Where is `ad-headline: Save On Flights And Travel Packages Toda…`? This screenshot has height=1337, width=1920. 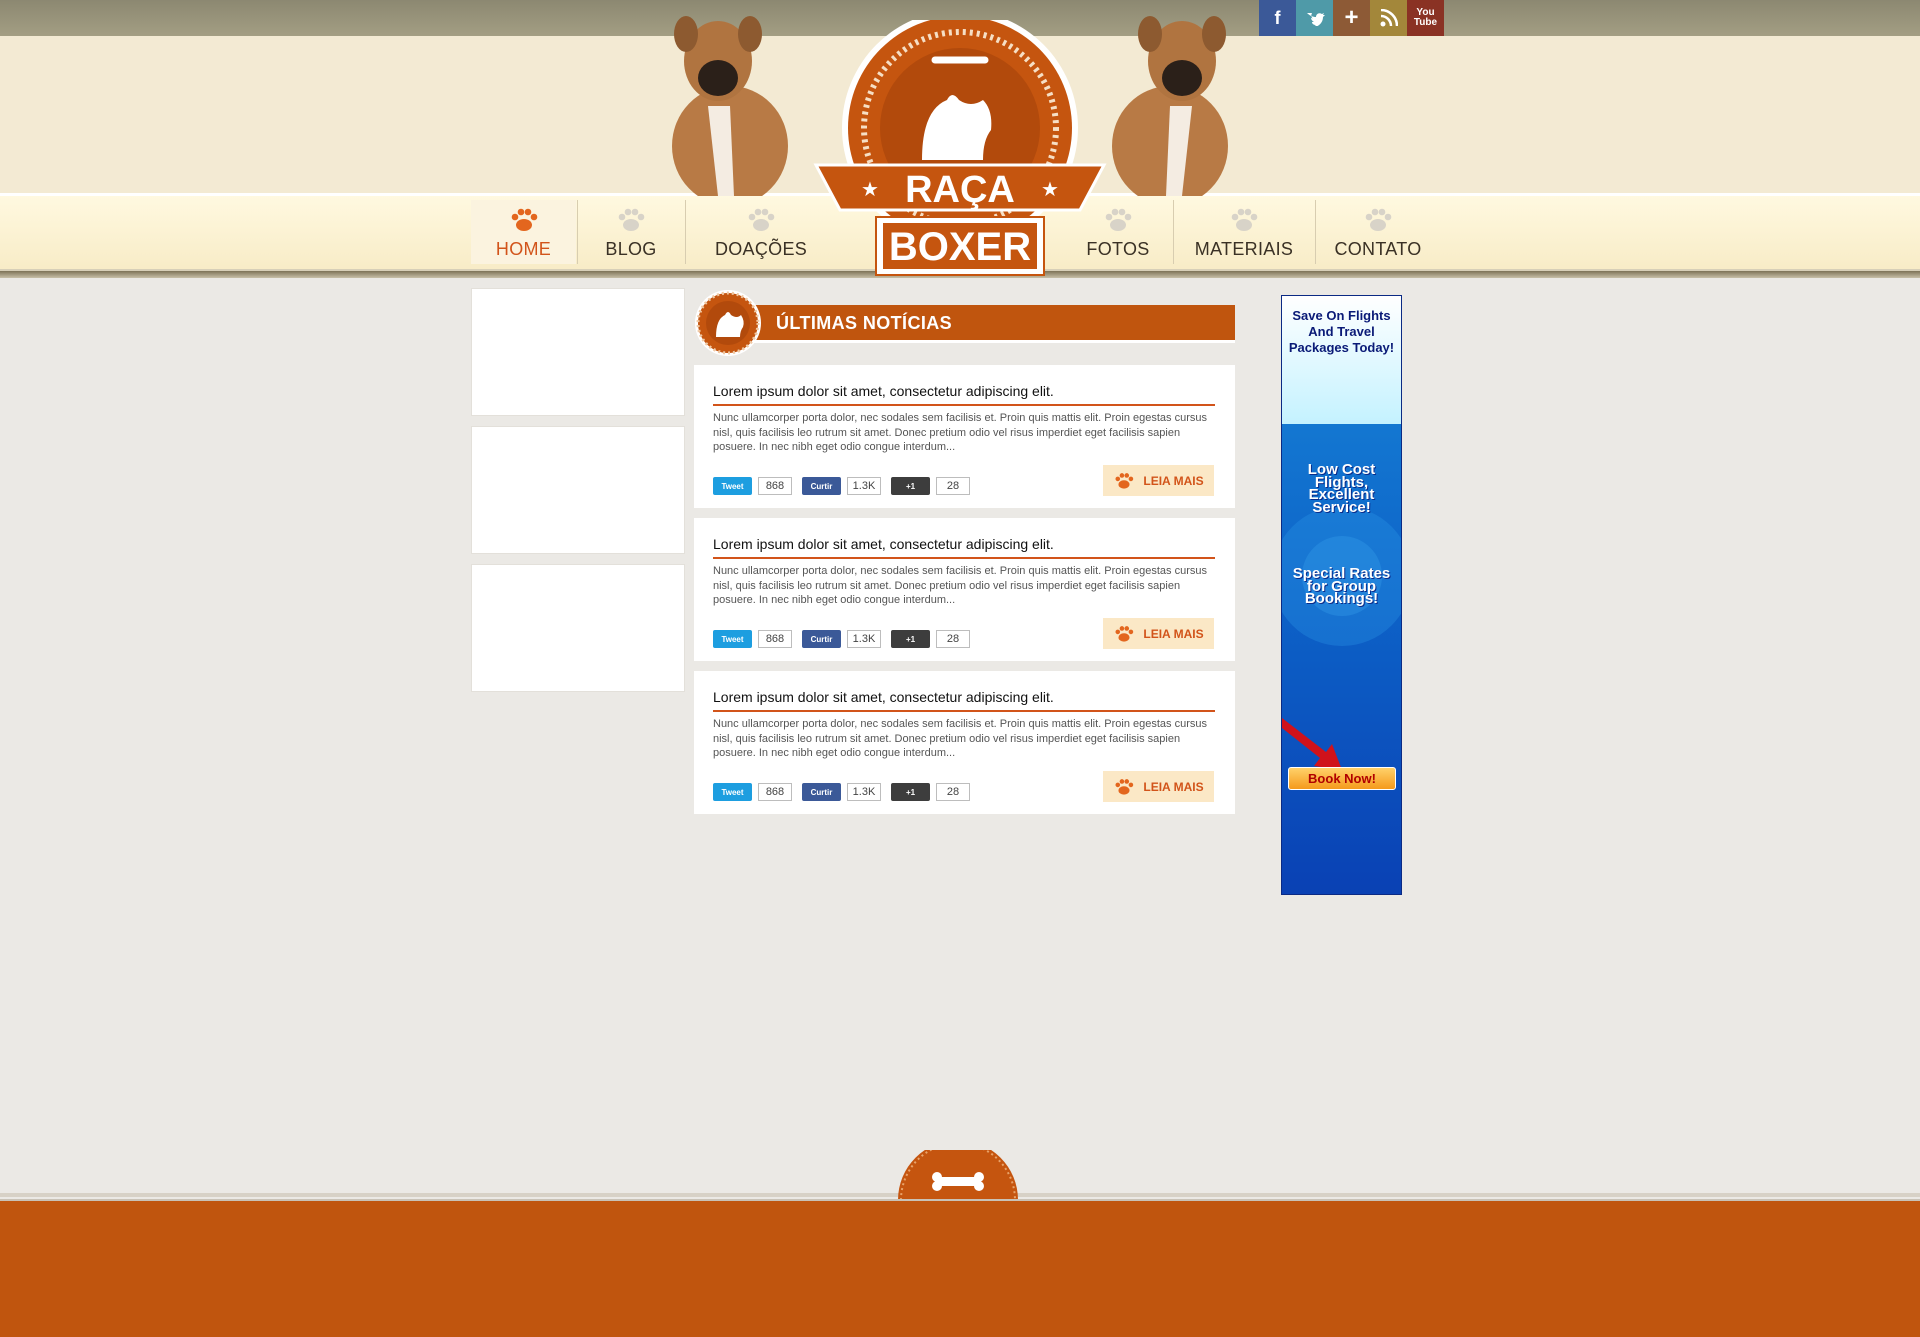 ad-headline: Save On Flights And Travel Packages Toda… is located at coordinates (1341, 360).